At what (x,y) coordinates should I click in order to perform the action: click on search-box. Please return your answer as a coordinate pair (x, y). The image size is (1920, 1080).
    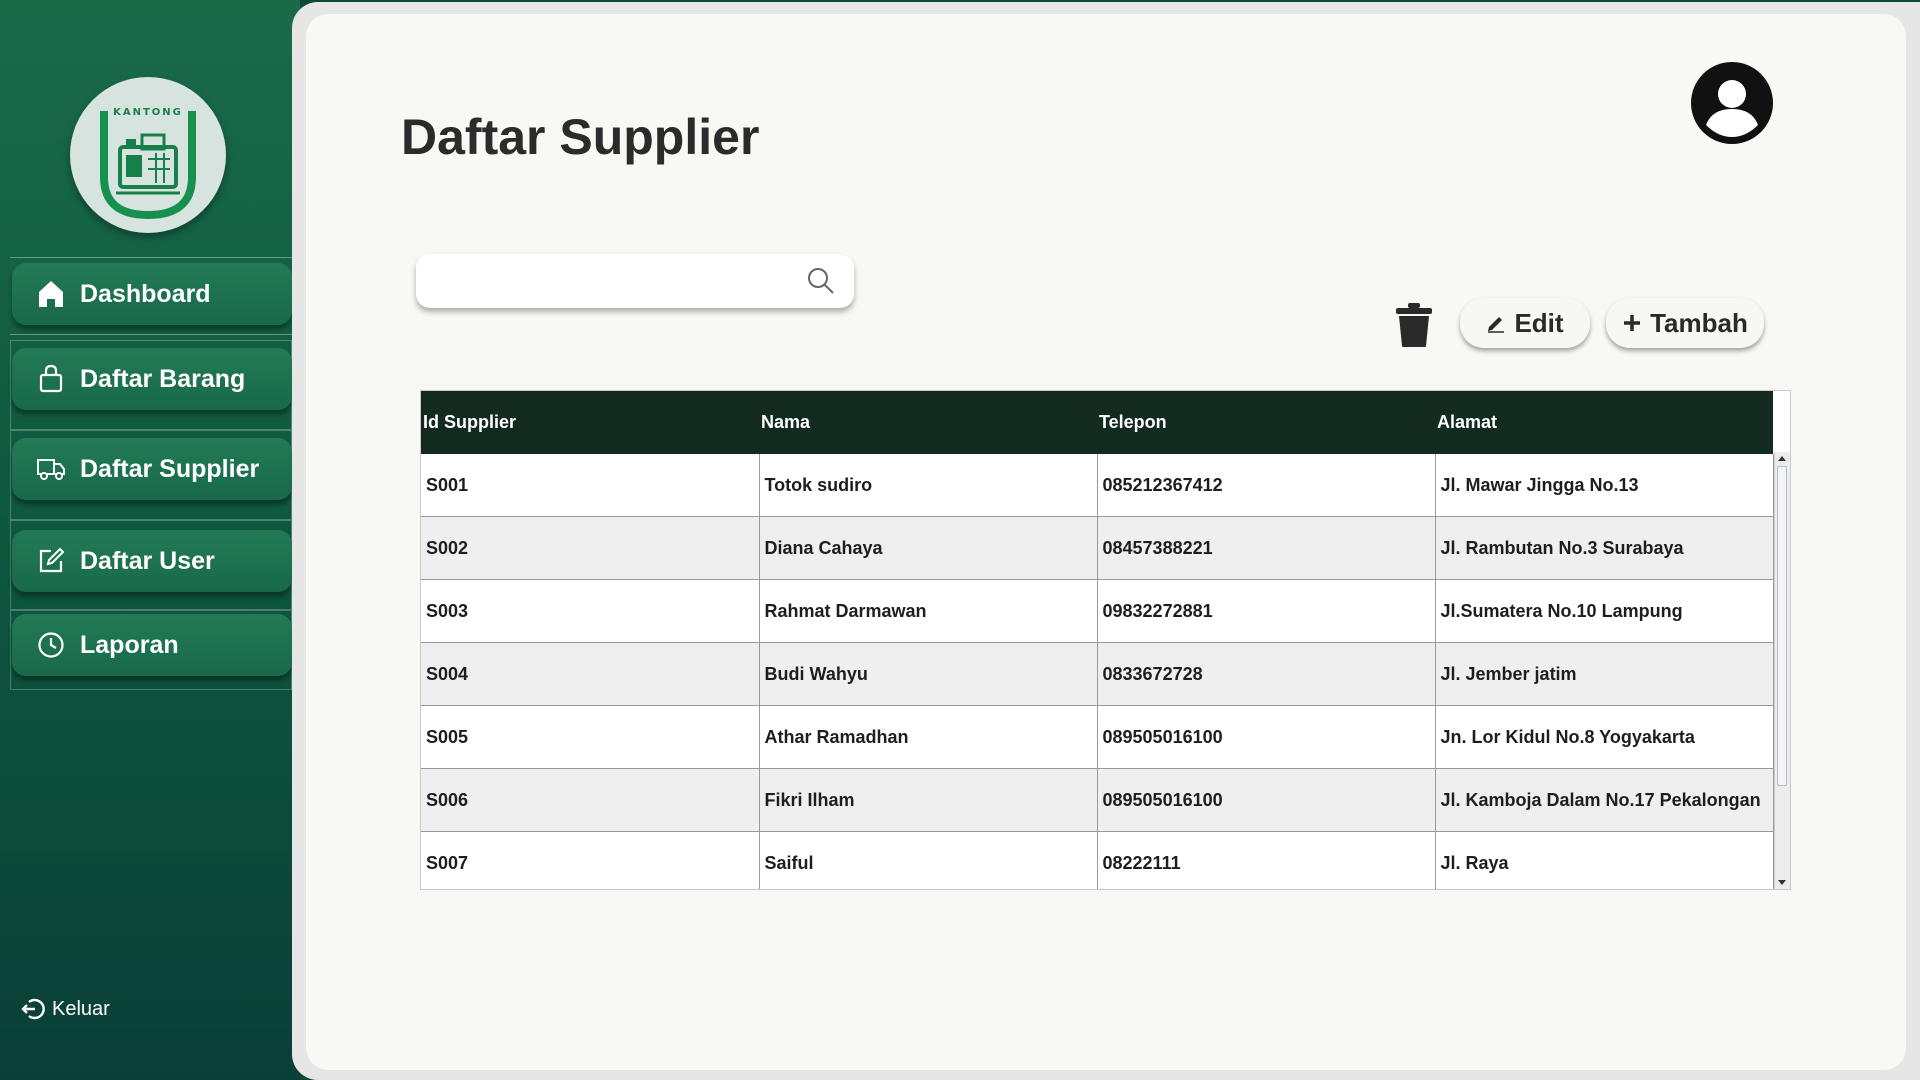
    Looking at the image, I should click on (635, 281).